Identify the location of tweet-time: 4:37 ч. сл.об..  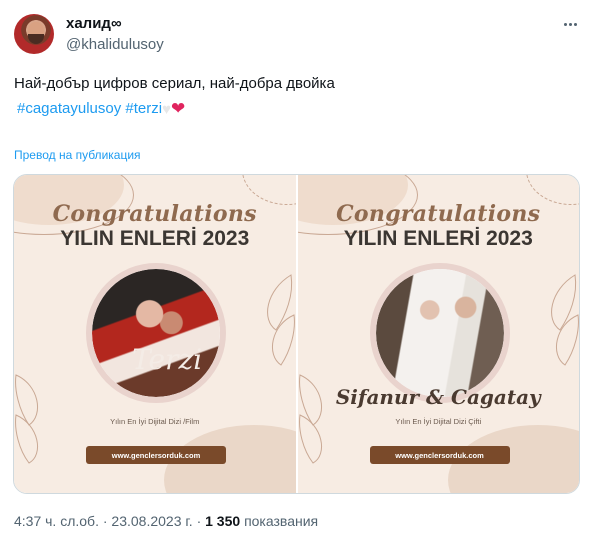
(56, 521).